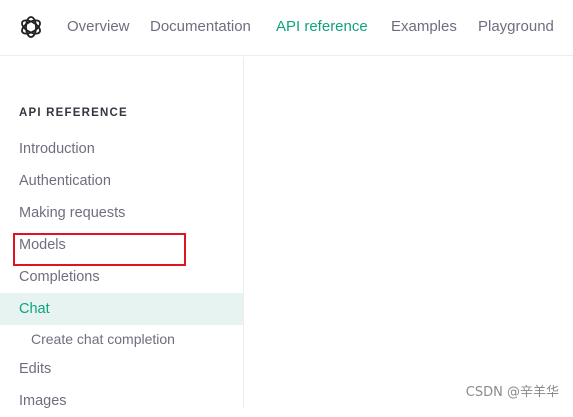 This screenshot has width=573, height=417. I want to click on sidebar-item-create-chat-completion: Create chat completion, so click(121, 339).